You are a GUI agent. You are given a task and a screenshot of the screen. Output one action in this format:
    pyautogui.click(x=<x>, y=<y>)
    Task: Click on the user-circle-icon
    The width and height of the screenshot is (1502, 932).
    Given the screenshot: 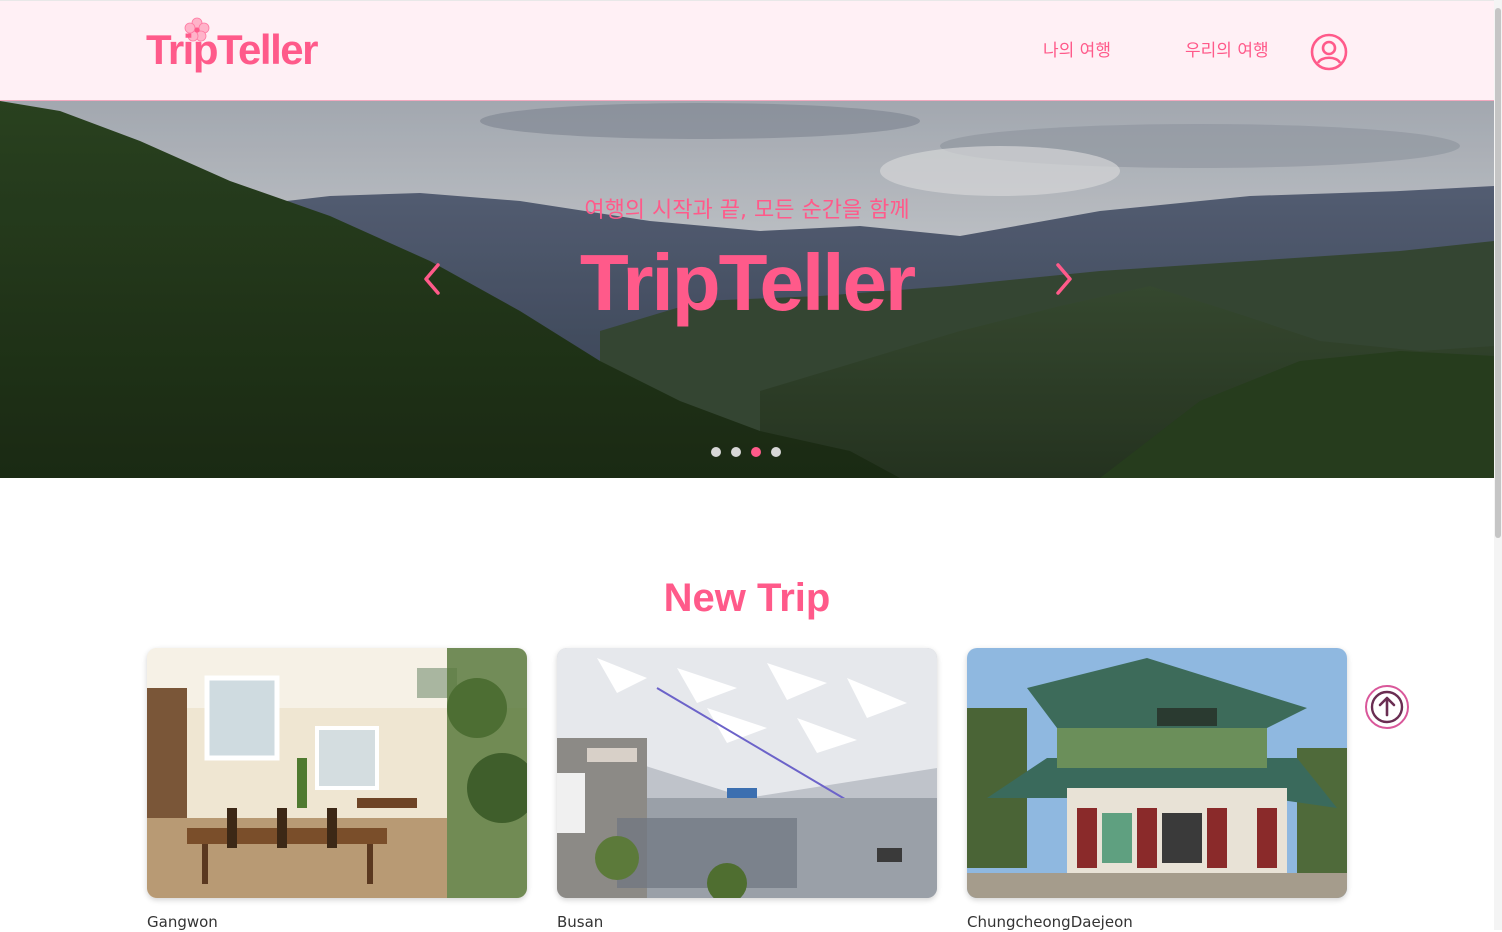 What is the action you would take?
    pyautogui.click(x=1329, y=52)
    